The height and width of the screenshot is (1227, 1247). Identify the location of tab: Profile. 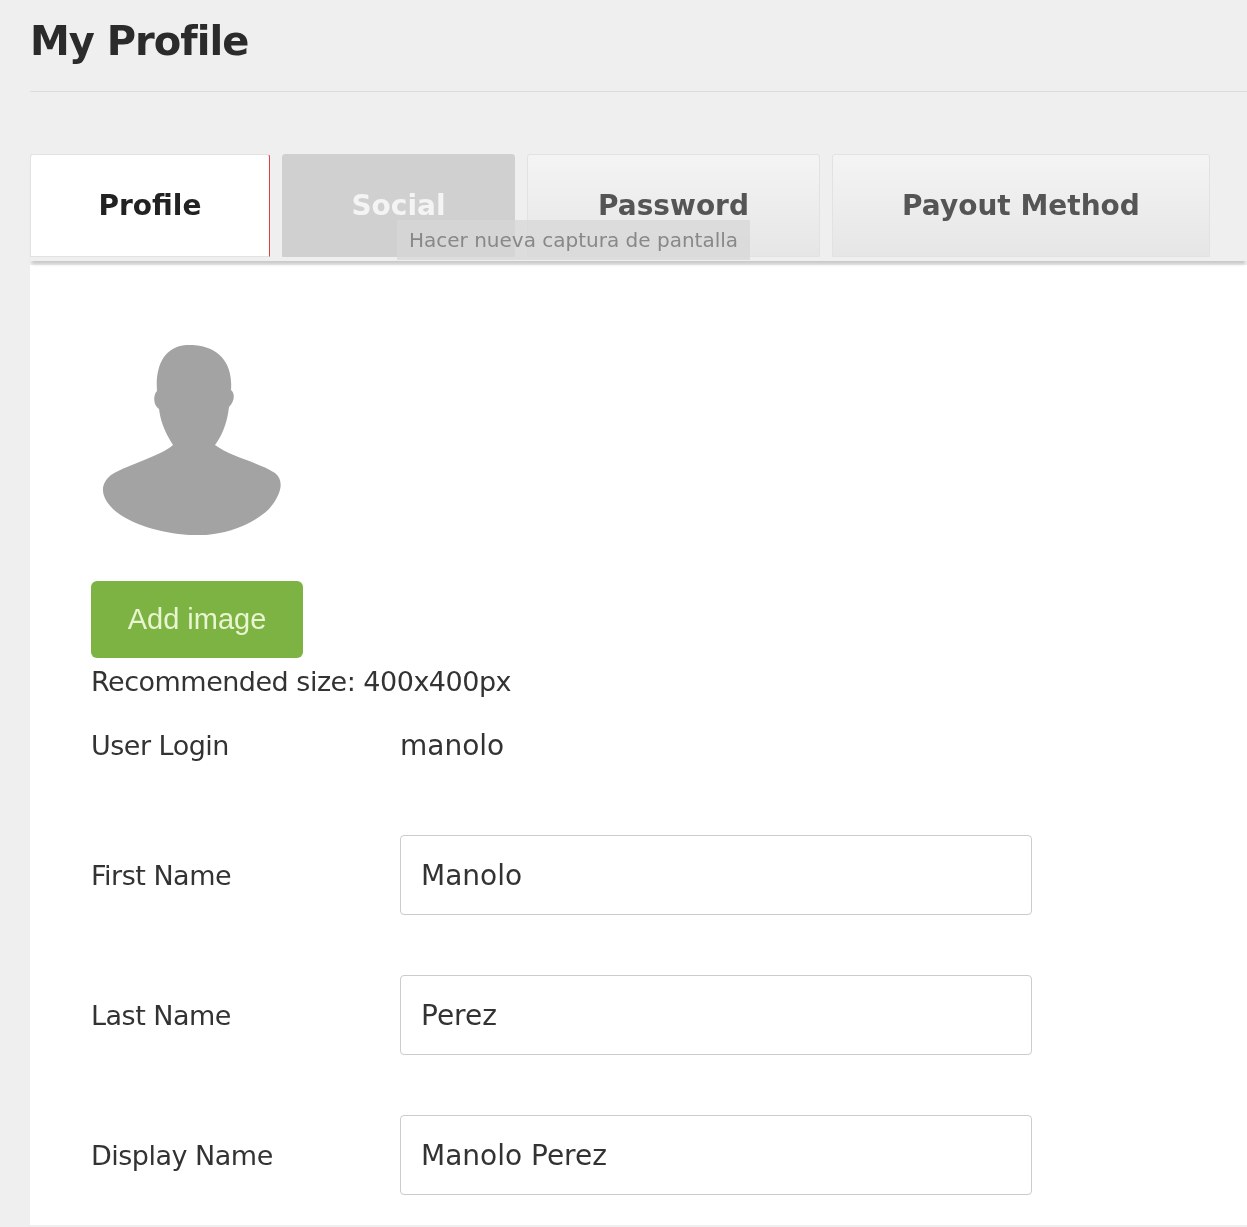
(150, 205).